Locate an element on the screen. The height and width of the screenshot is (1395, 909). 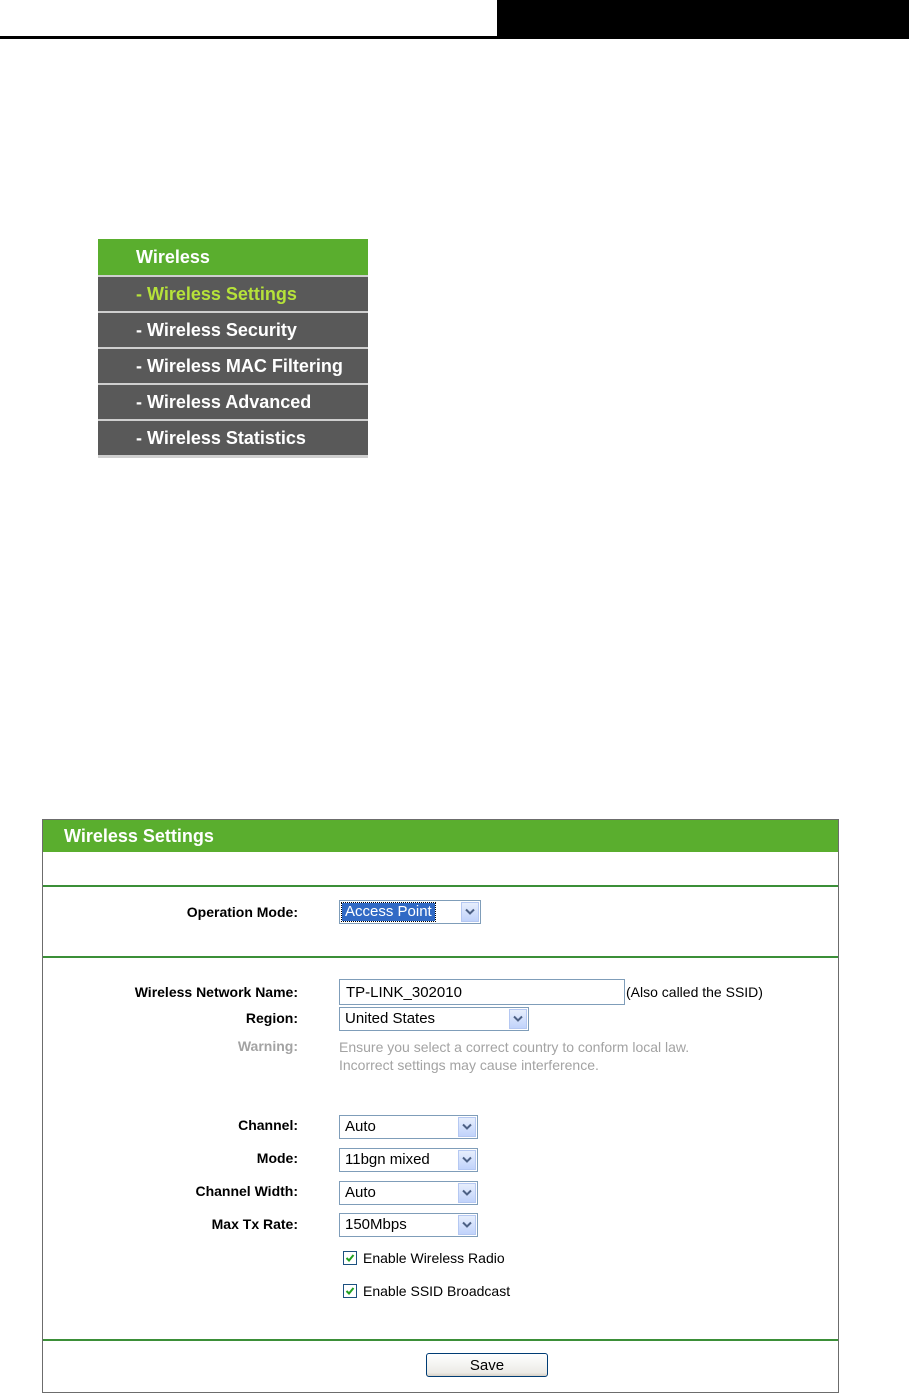
header-rule is located at coordinates (250, 37).